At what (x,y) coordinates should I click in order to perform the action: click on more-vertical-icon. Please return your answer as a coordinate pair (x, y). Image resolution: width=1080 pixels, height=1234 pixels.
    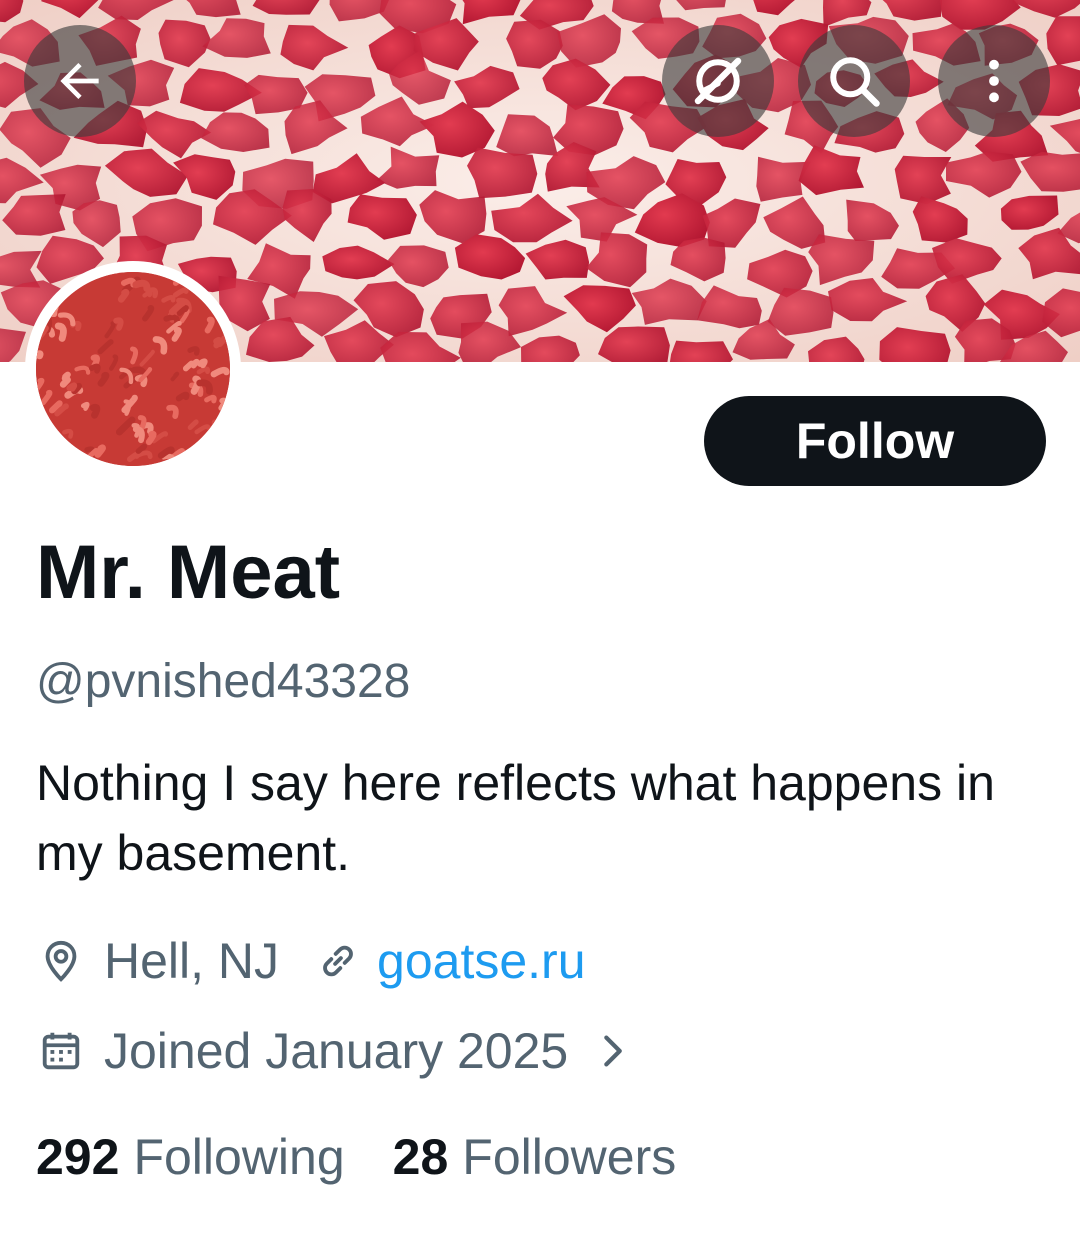
    Looking at the image, I should click on (994, 81).